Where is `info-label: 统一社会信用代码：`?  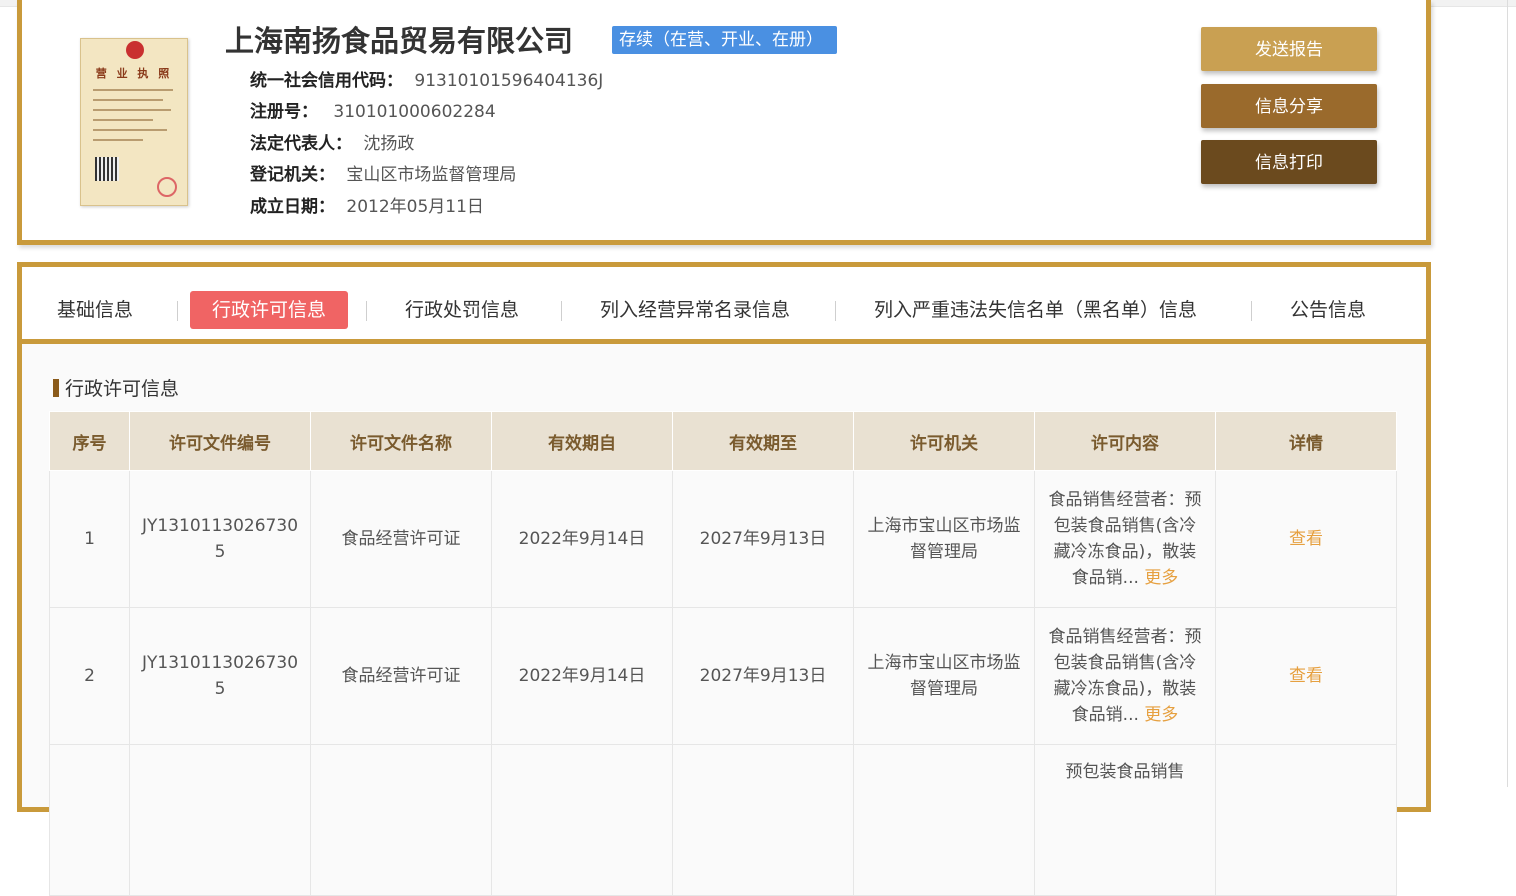
info-label: 统一社会信用代码： is located at coordinates (326, 81).